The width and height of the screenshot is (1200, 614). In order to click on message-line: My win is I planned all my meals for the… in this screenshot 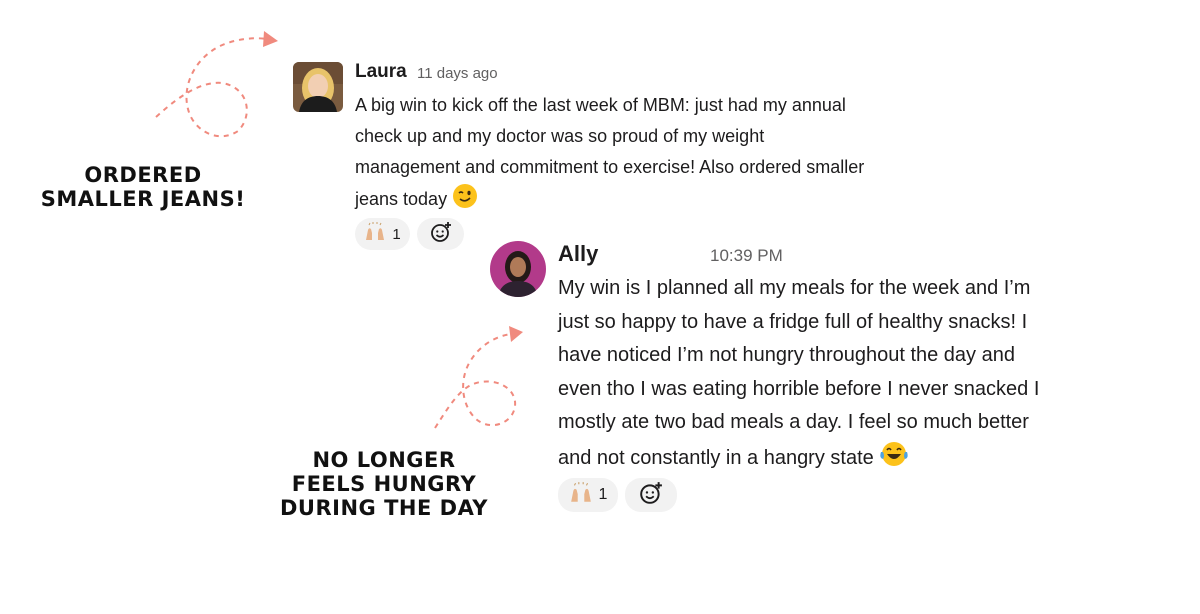, I will do `click(794, 288)`.